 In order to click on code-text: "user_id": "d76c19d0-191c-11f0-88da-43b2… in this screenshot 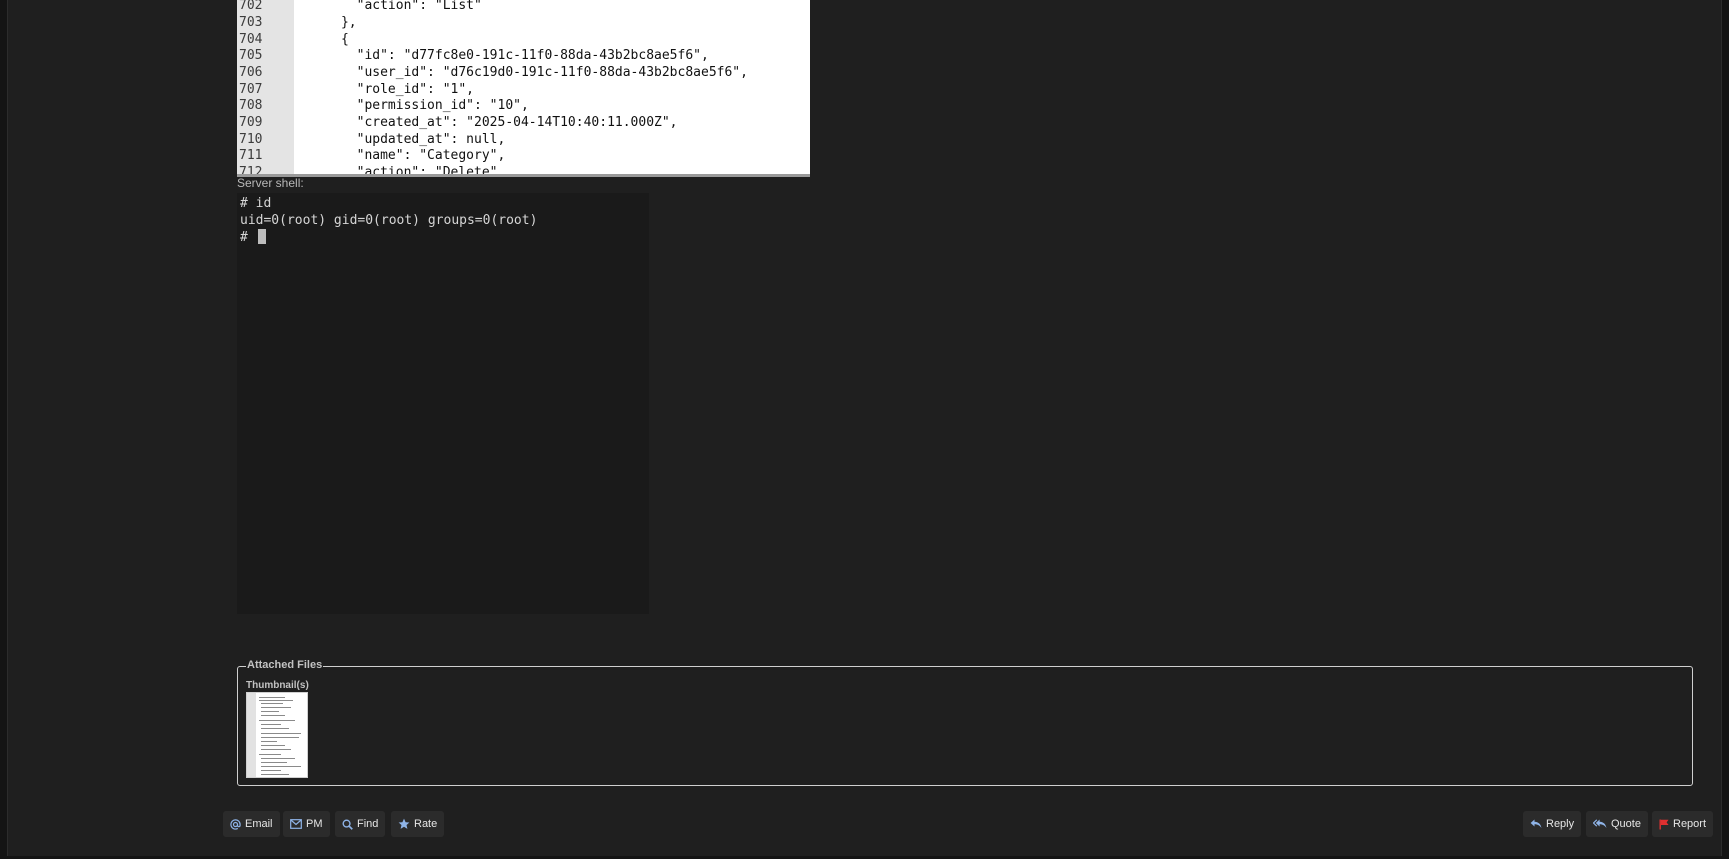, I will do `click(521, 72)`.